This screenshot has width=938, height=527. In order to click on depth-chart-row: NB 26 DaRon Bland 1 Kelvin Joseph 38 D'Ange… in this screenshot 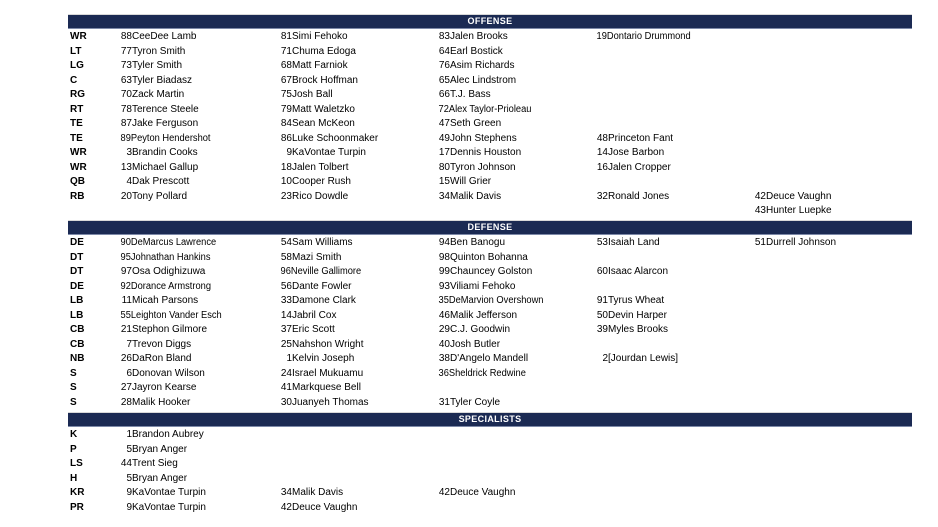, I will do `click(490, 359)`.